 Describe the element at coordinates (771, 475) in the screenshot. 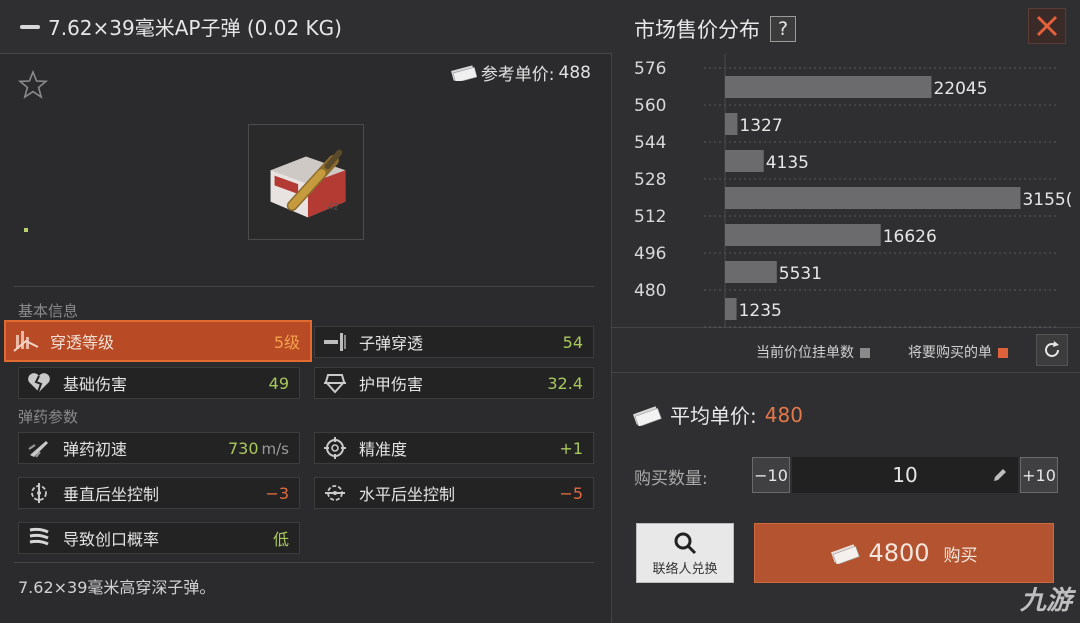

I see `quantity-minus-button: −10` at that location.